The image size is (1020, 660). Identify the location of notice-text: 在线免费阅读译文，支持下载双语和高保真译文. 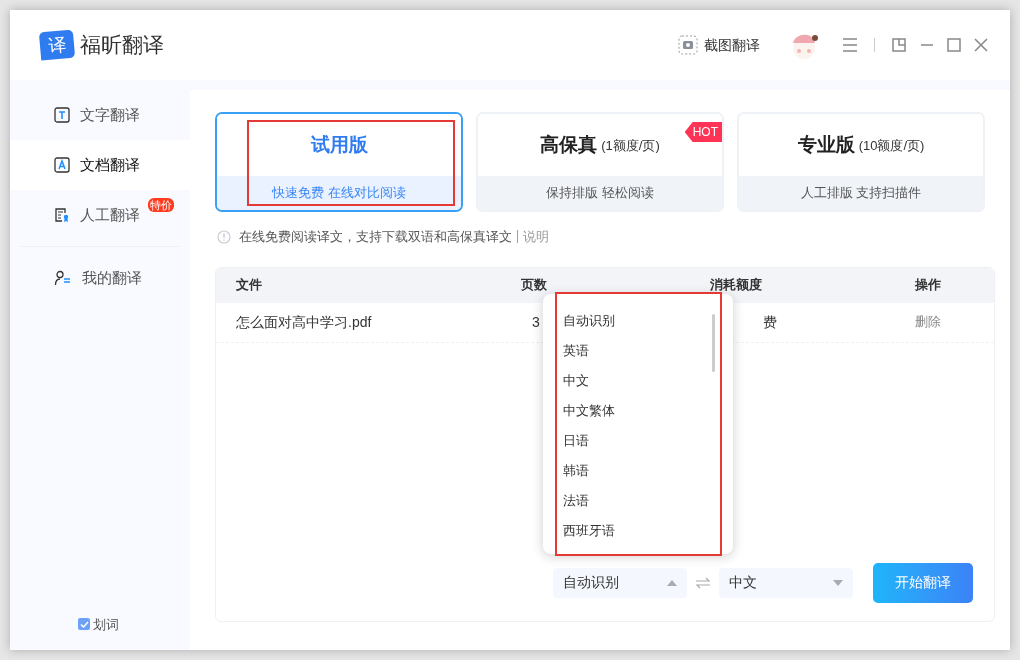
(375, 237).